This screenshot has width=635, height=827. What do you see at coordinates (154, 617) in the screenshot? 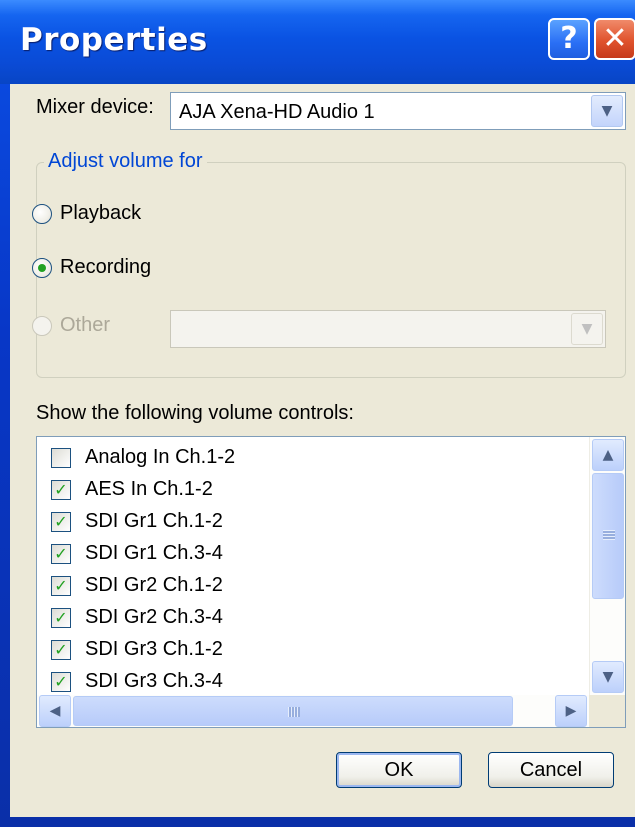
I see `list-item-label: SDI Gr2 Ch.3-4` at bounding box center [154, 617].